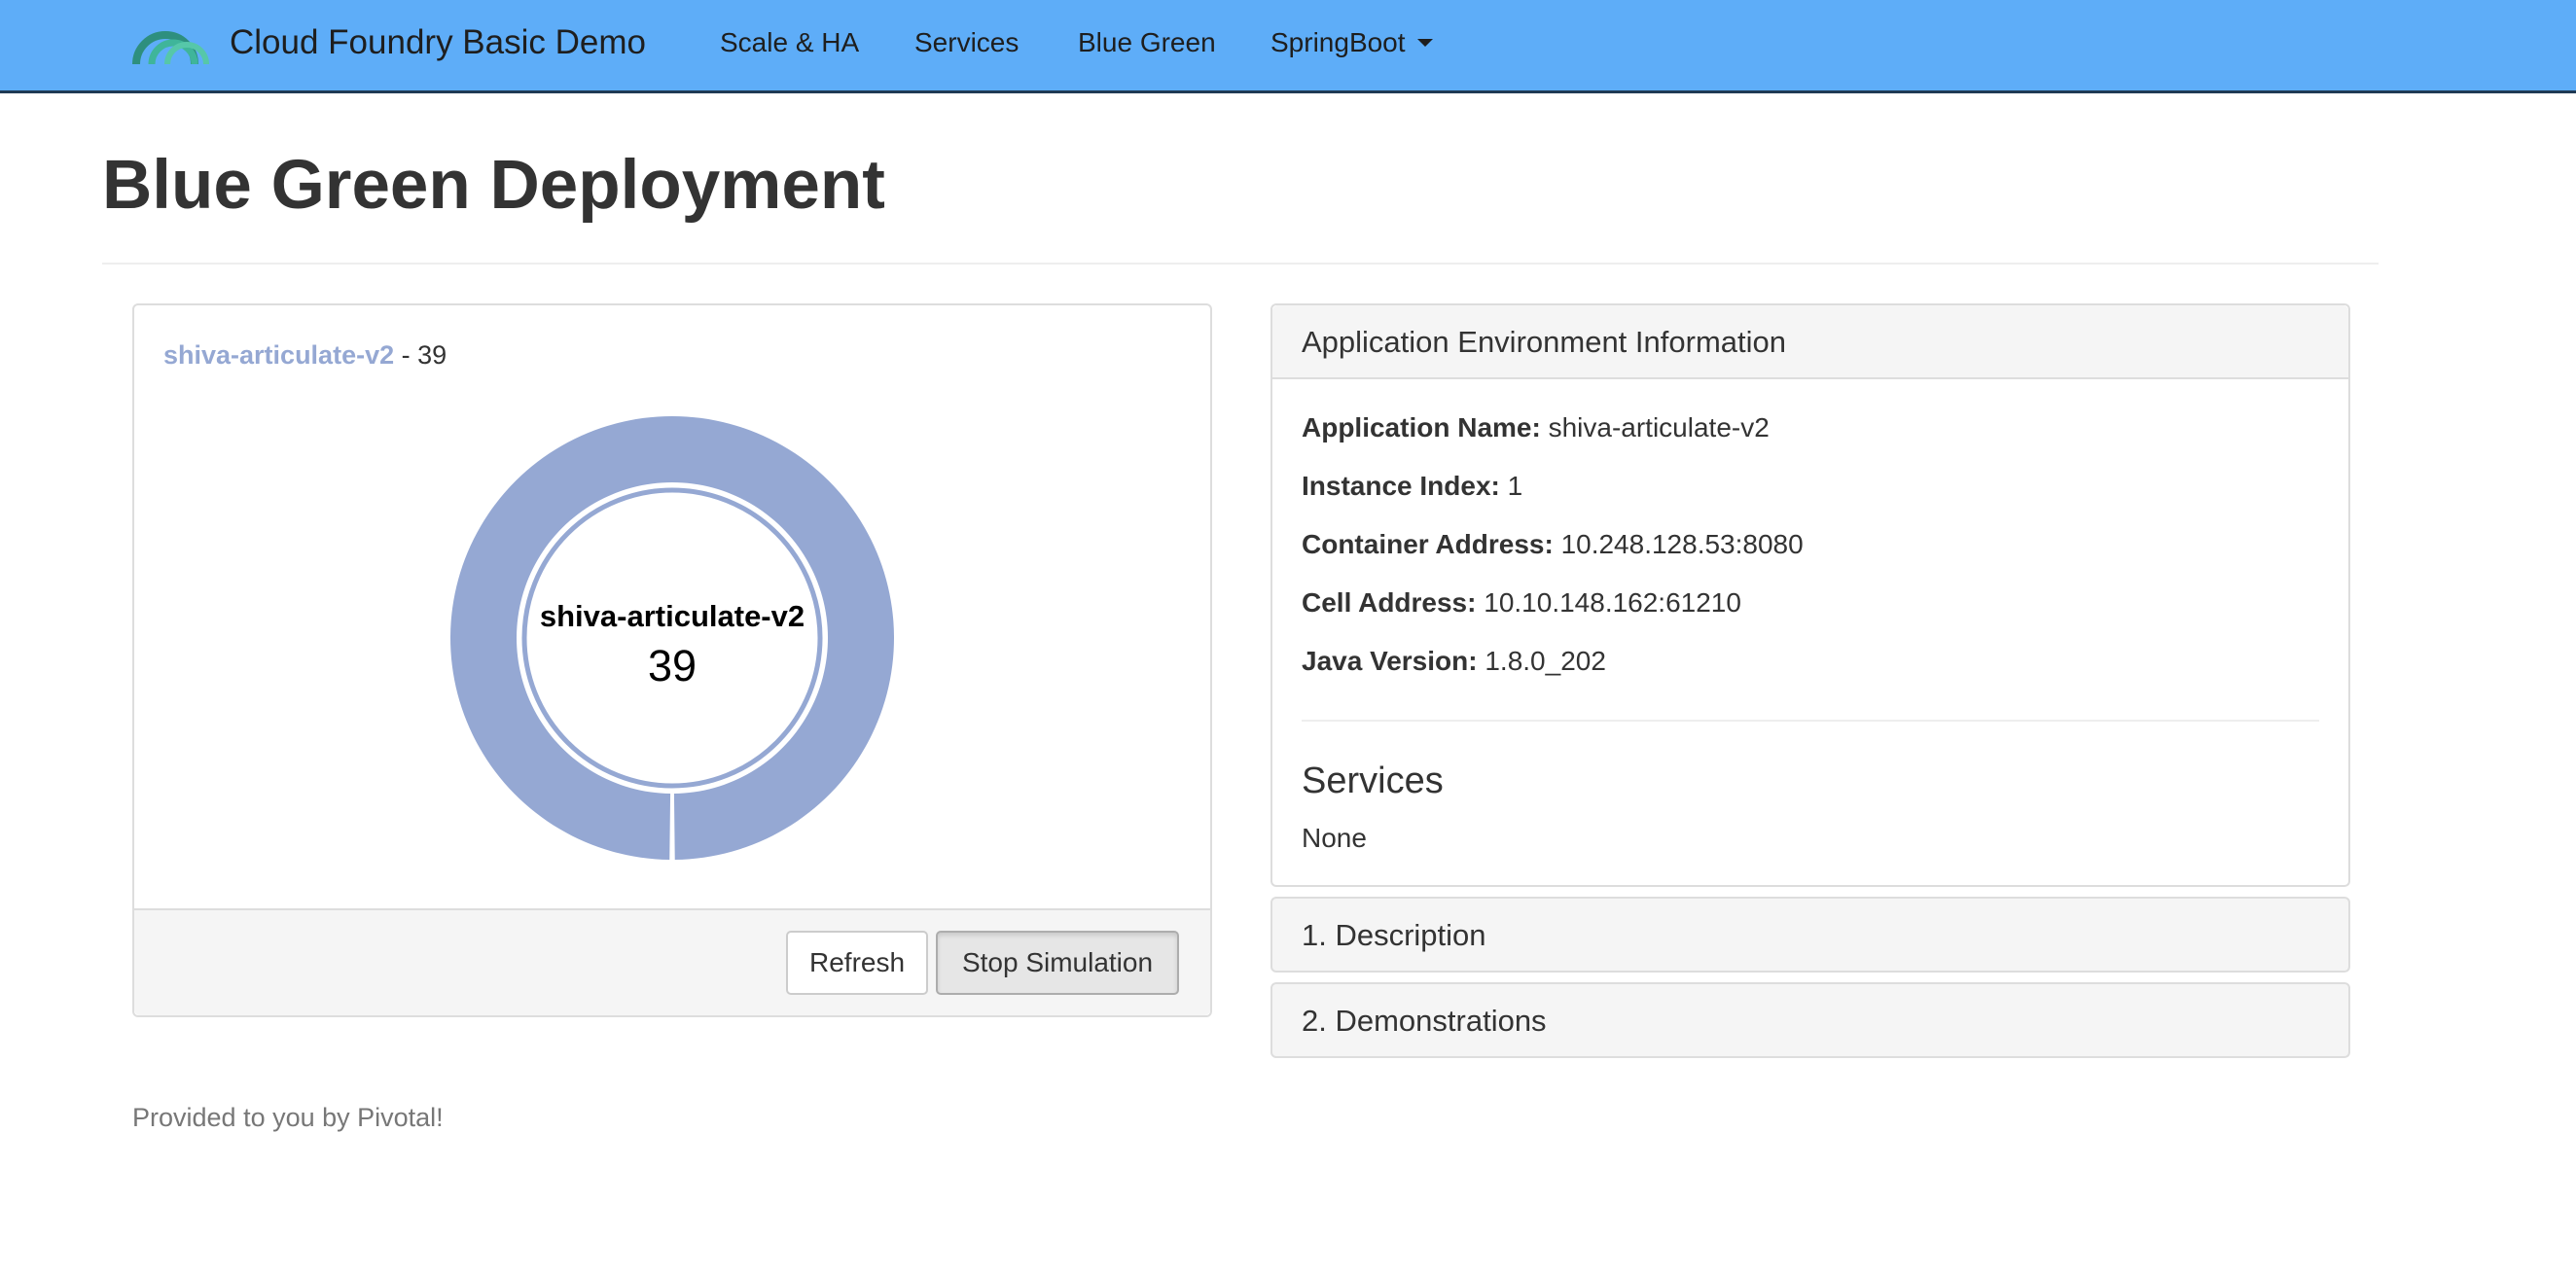  I want to click on info-value: 1.8.0_202, so click(1545, 661).